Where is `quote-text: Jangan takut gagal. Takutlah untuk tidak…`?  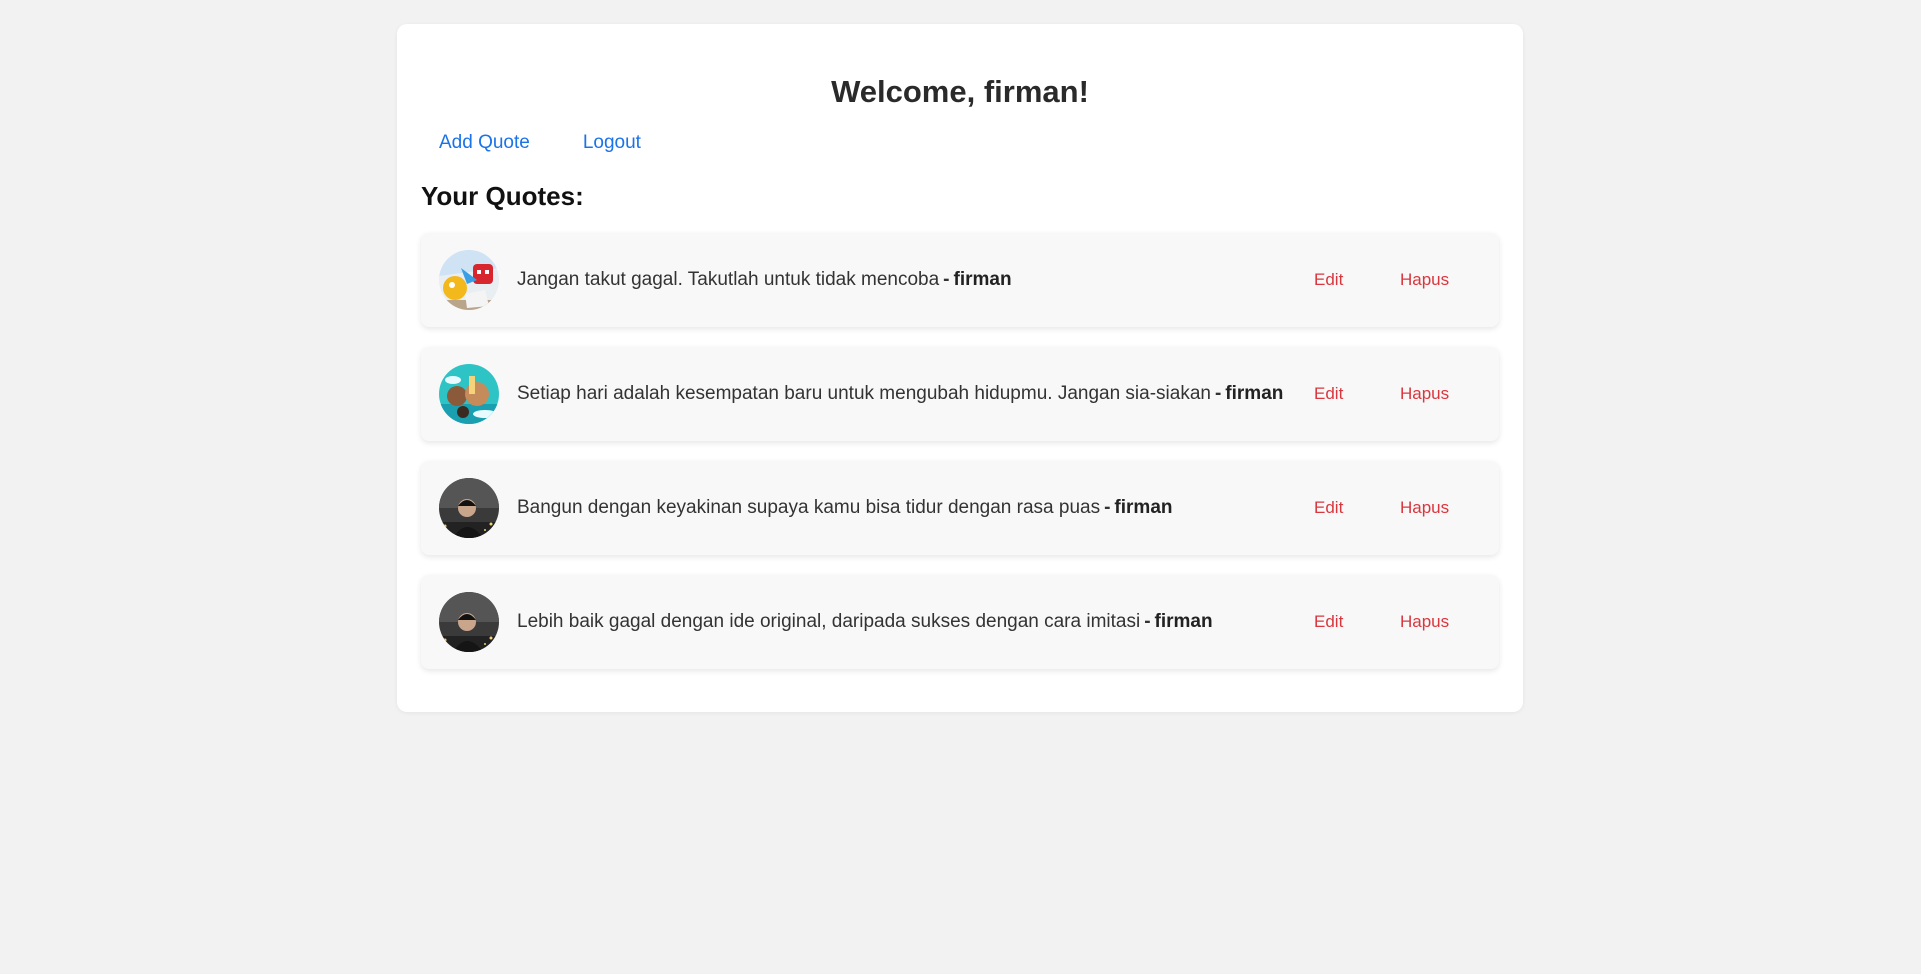
quote-text: Jangan takut gagal. Takutlah untuk tidak… is located at coordinates (728, 279).